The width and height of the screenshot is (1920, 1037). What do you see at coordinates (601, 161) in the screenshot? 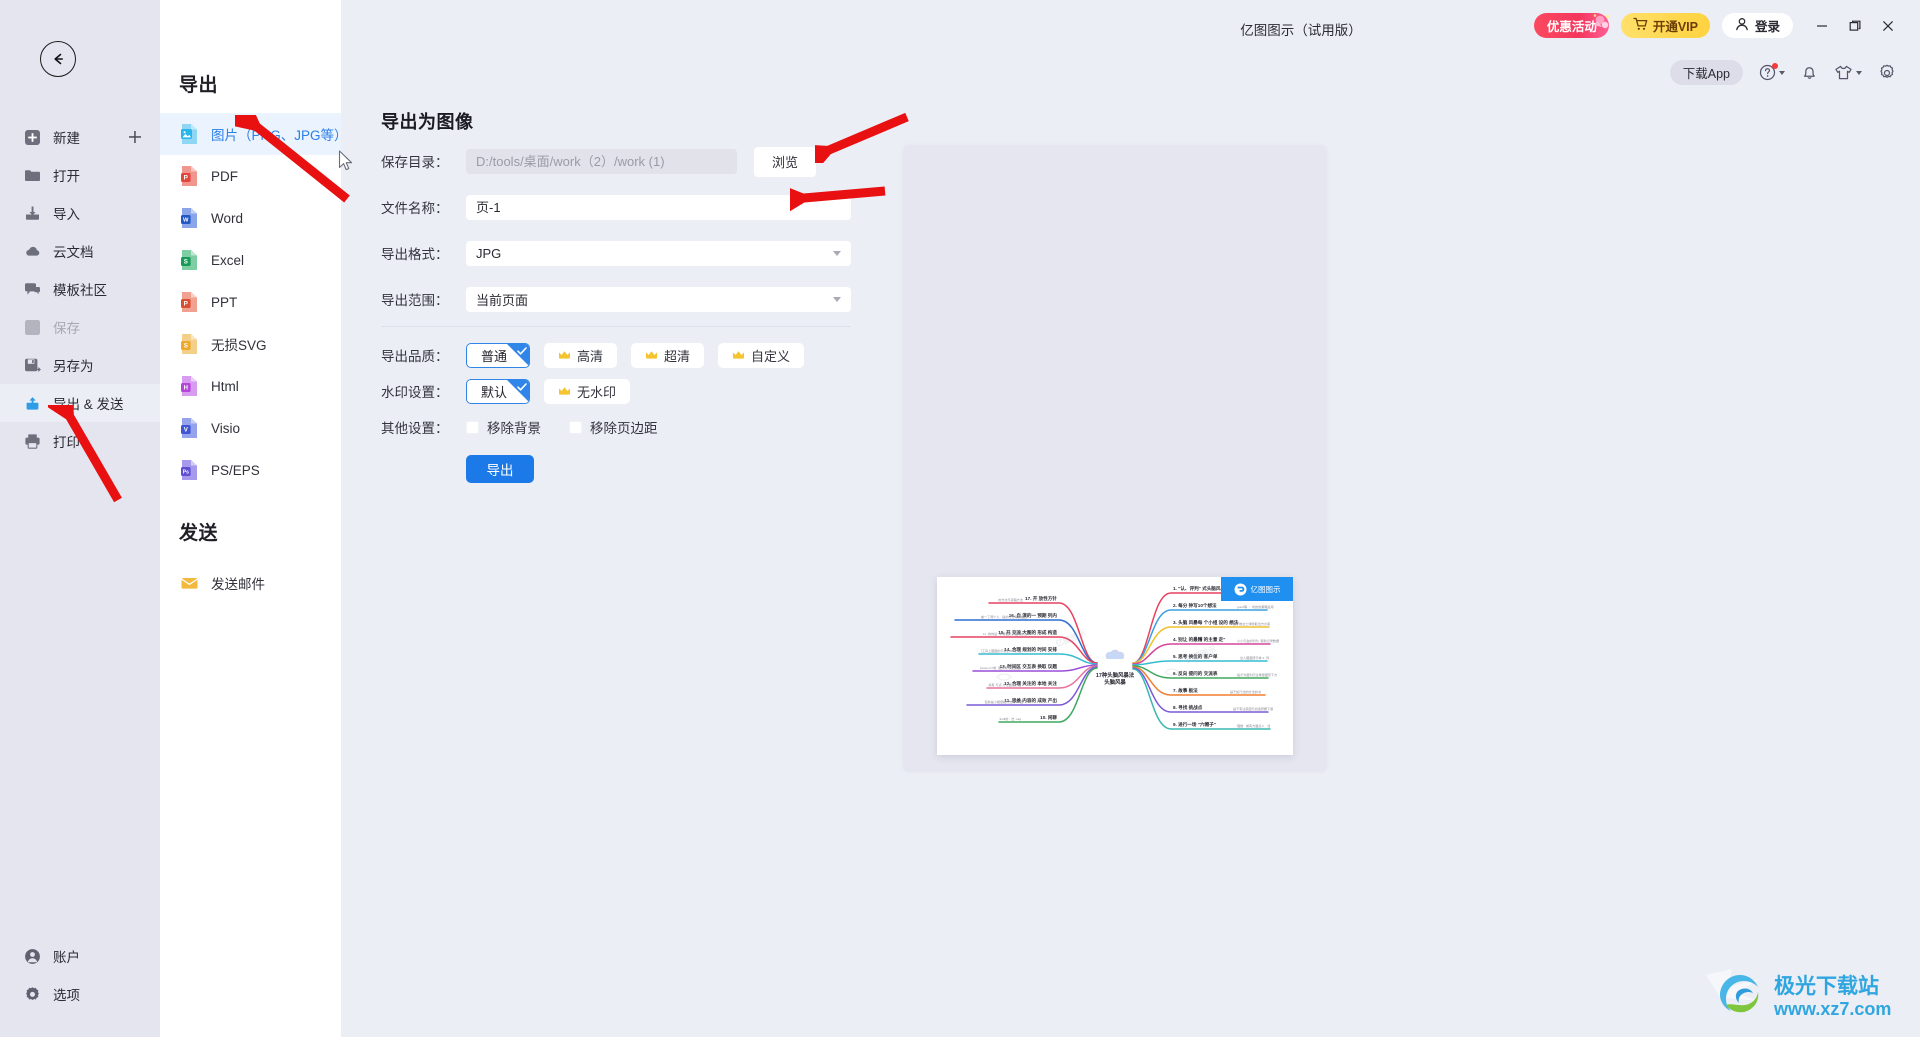
I see `save-dir-input` at bounding box center [601, 161].